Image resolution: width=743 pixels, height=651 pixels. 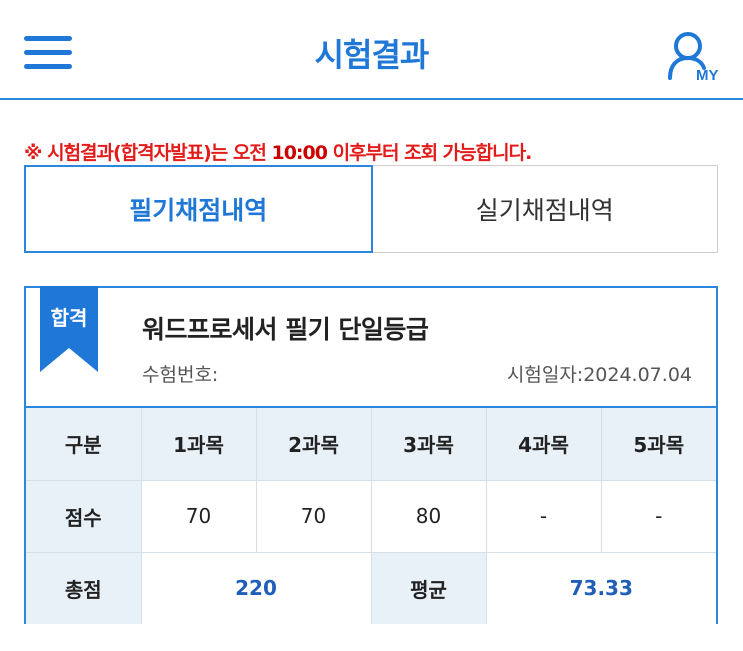 I want to click on notice-text-after: 이후부터 조회 가능합니다., so click(x=429, y=153).